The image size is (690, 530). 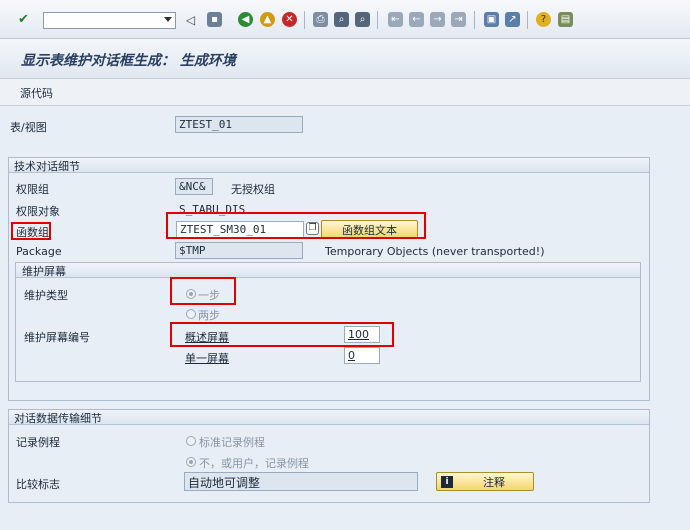 What do you see at coordinates (46, 295) in the screenshot?
I see `maint-type-label: 维护类型` at bounding box center [46, 295].